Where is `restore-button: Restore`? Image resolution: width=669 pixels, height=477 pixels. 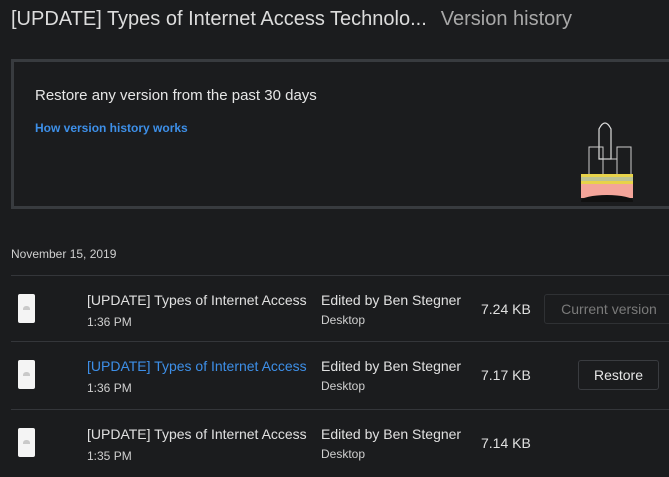
restore-button: Restore is located at coordinates (618, 375).